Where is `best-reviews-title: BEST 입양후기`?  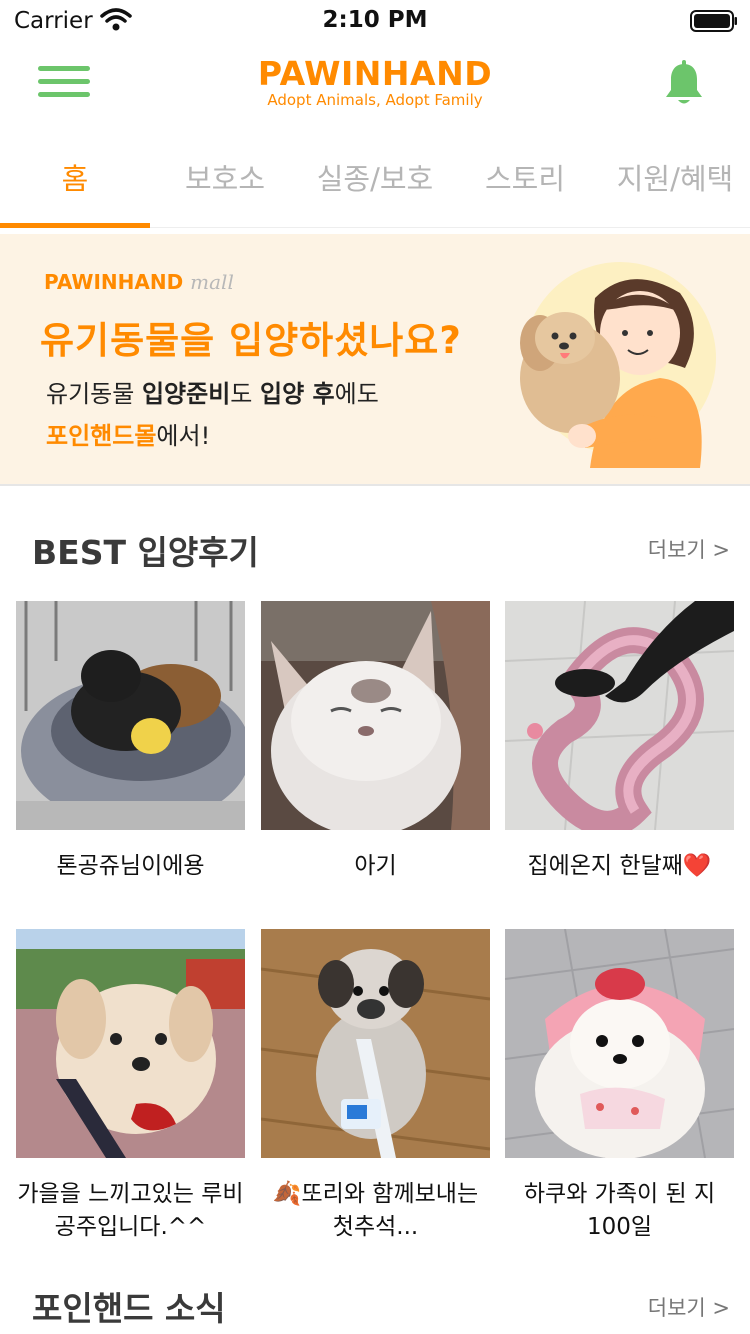
best-reviews-title: BEST 입양후기 is located at coordinates (145, 552).